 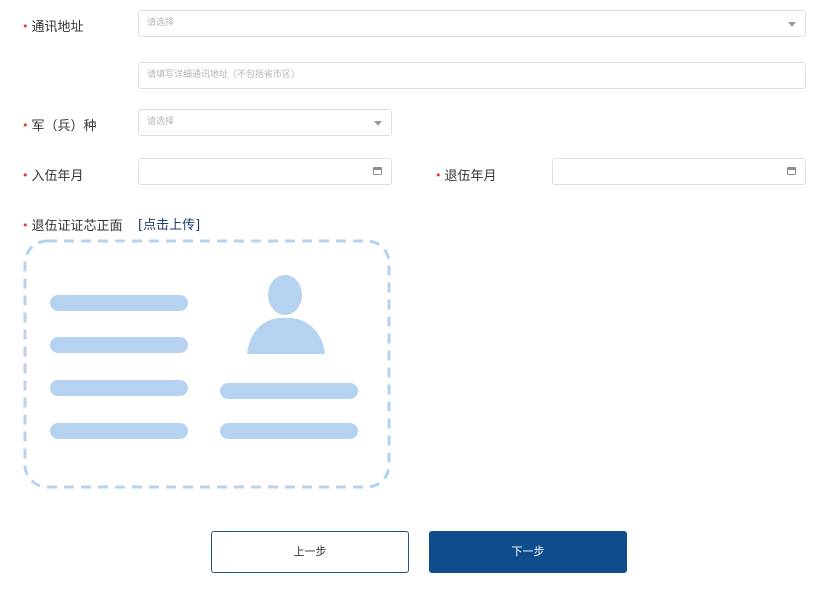 What do you see at coordinates (472, 75) in the screenshot?
I see `address-detail-input: 请填写详细通讯地址（不包括省市区）` at bounding box center [472, 75].